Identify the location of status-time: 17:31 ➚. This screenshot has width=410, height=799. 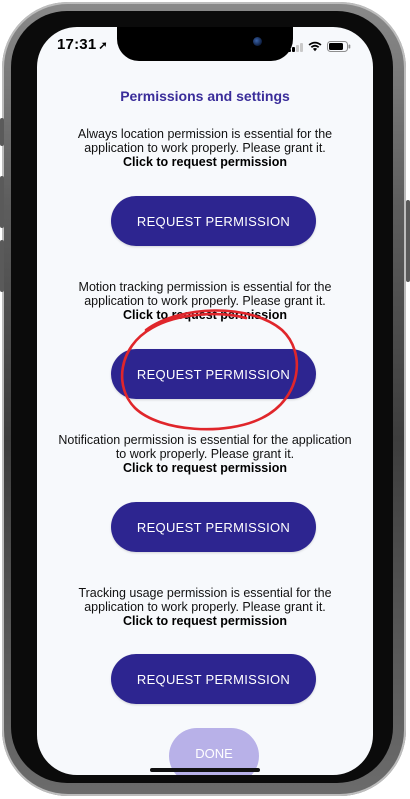
(82, 44).